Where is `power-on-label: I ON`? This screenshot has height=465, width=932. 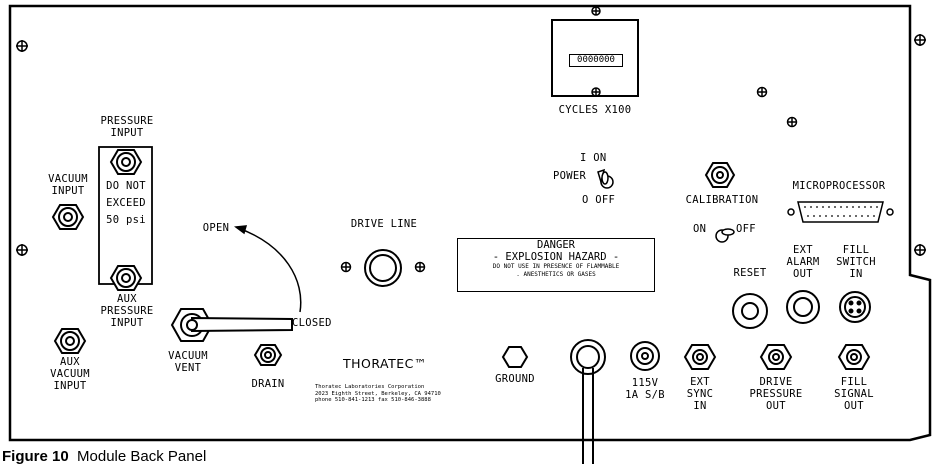 power-on-label: I ON is located at coordinates (593, 158).